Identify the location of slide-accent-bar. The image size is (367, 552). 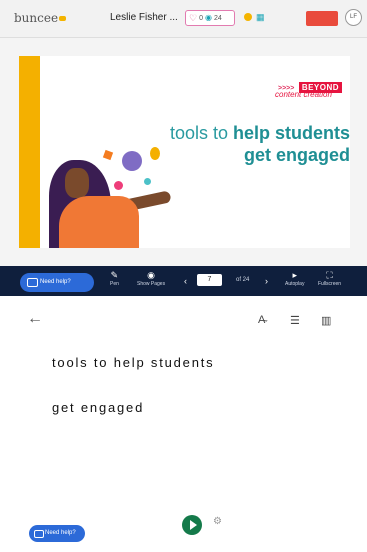
(29, 152).